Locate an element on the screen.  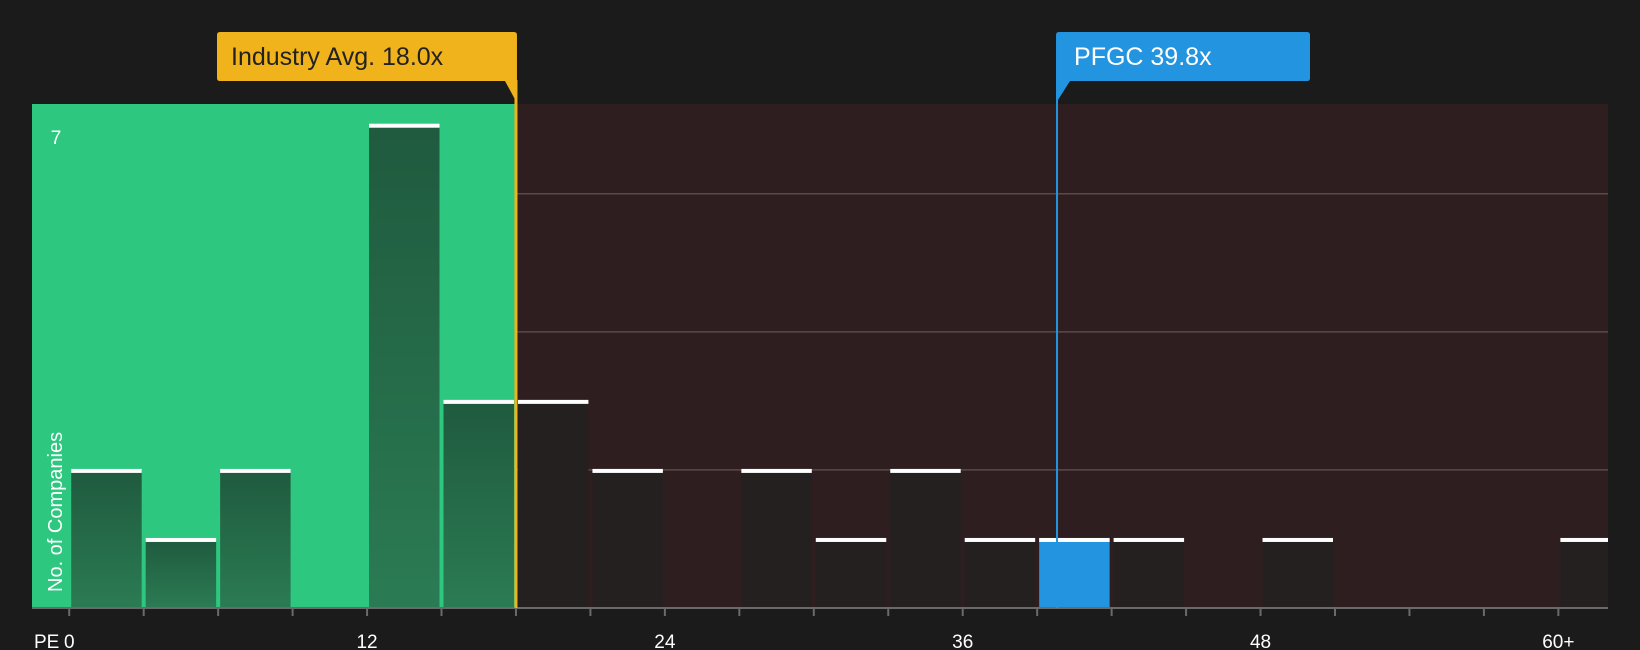
x-tick-label: 12 is located at coordinates (366, 641).